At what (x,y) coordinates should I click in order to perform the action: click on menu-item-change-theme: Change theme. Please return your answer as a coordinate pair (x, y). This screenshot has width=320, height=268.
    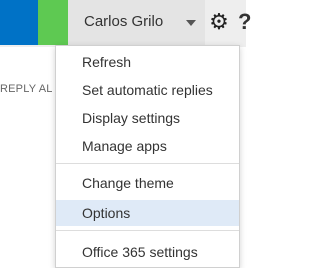
    Looking at the image, I should click on (147, 183).